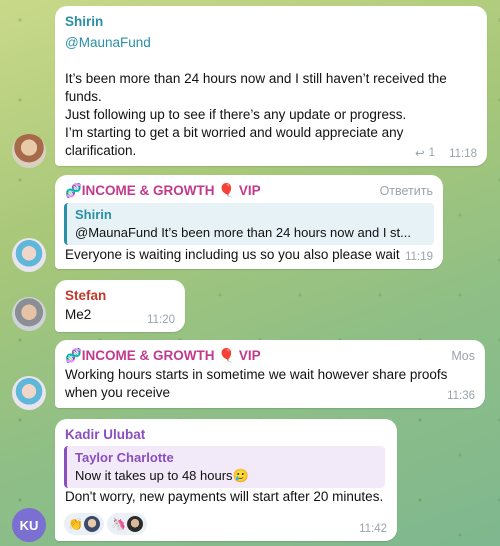 Image resolution: width=500 pixels, height=546 pixels. I want to click on clap-icon: 👏, so click(75, 524).